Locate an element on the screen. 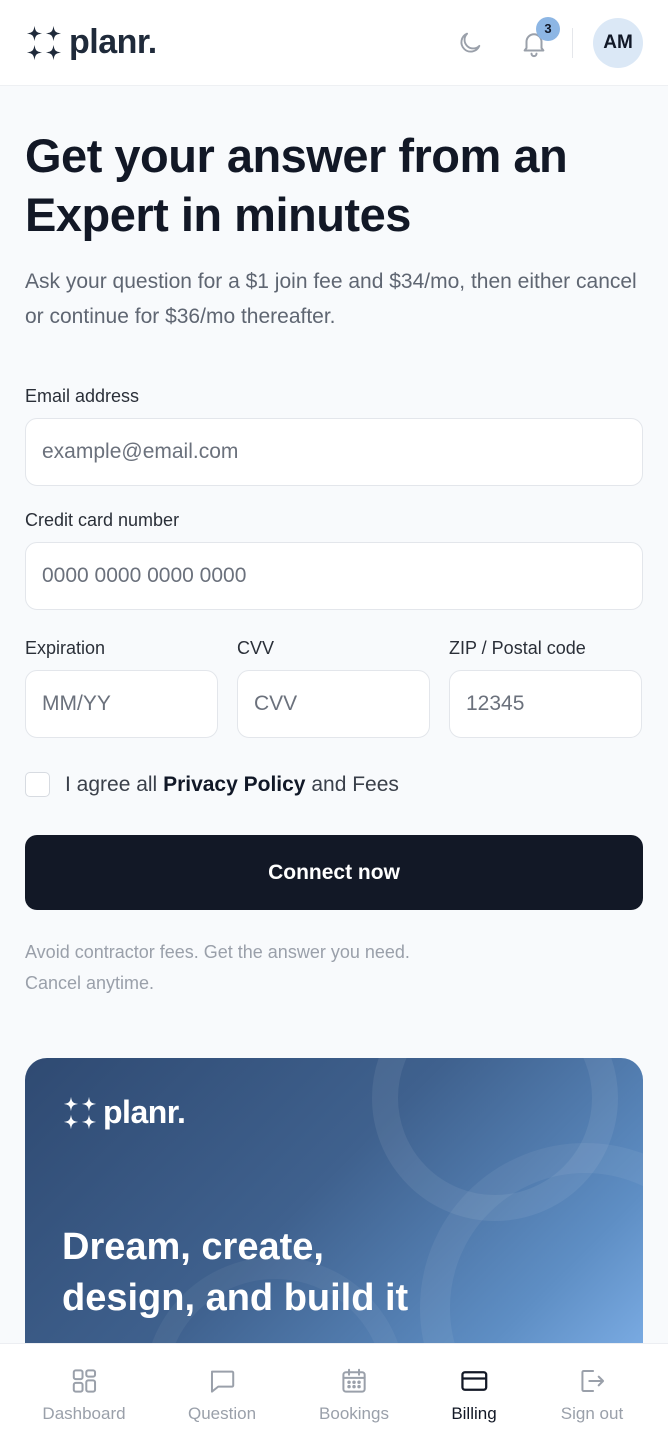 Image resolution: width=668 pixels, height=1448 pixels. expiration-label: Expiration is located at coordinates (65, 648).